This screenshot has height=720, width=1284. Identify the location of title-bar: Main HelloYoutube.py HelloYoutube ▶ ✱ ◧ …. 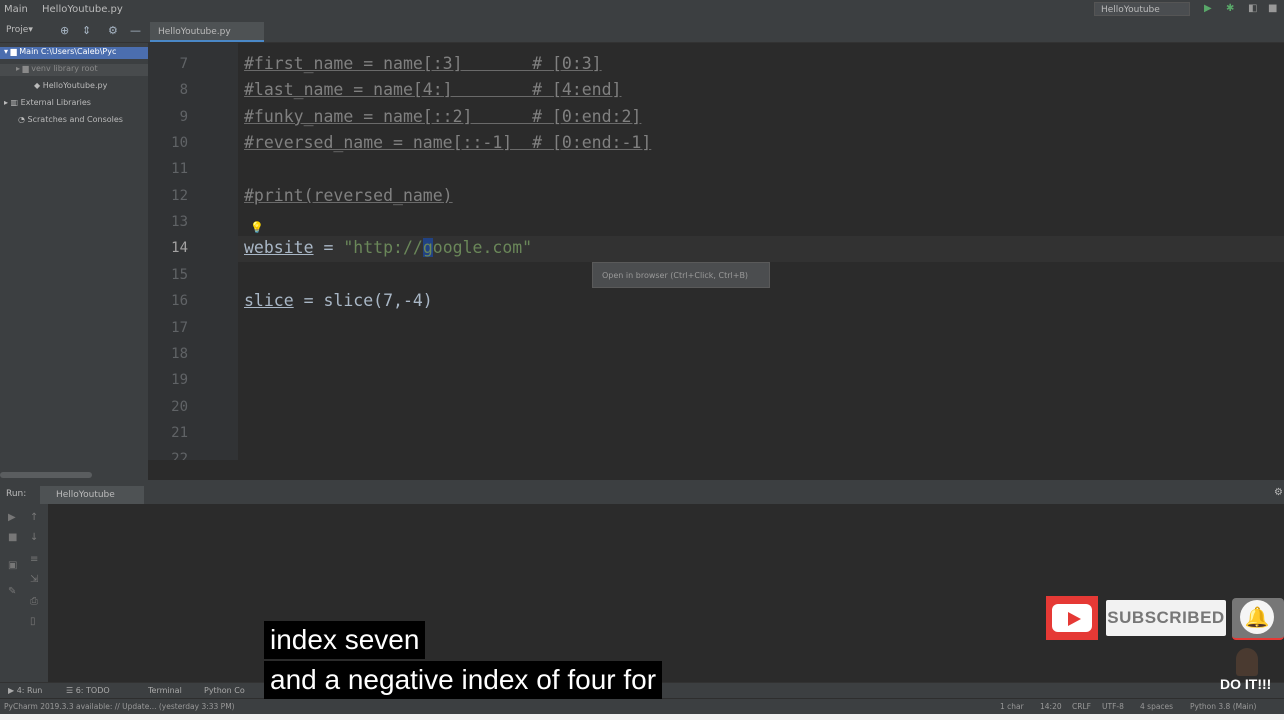
(642, 10).